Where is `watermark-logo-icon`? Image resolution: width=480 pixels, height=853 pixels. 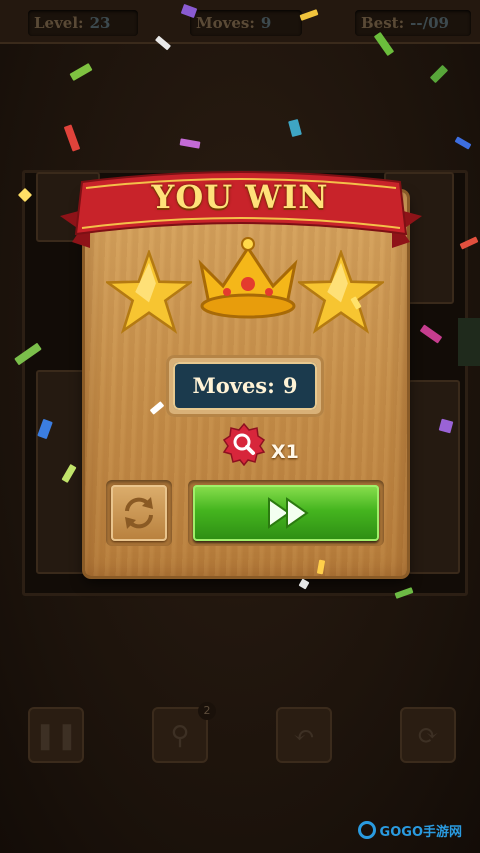
watermark-logo-icon is located at coordinates (366, 830).